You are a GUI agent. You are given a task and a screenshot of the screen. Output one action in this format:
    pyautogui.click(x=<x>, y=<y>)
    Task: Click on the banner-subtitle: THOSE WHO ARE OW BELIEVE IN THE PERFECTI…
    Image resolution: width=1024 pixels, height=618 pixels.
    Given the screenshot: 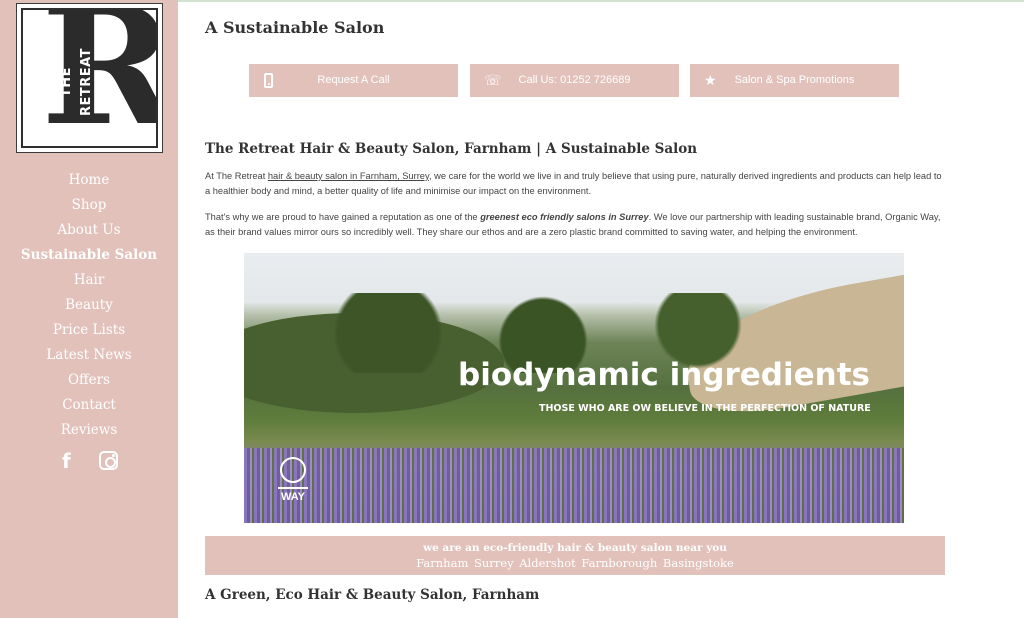 What is the action you would take?
    pyautogui.click(x=705, y=408)
    